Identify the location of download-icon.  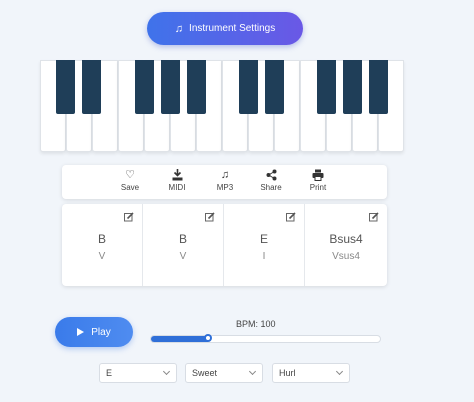
(177, 176).